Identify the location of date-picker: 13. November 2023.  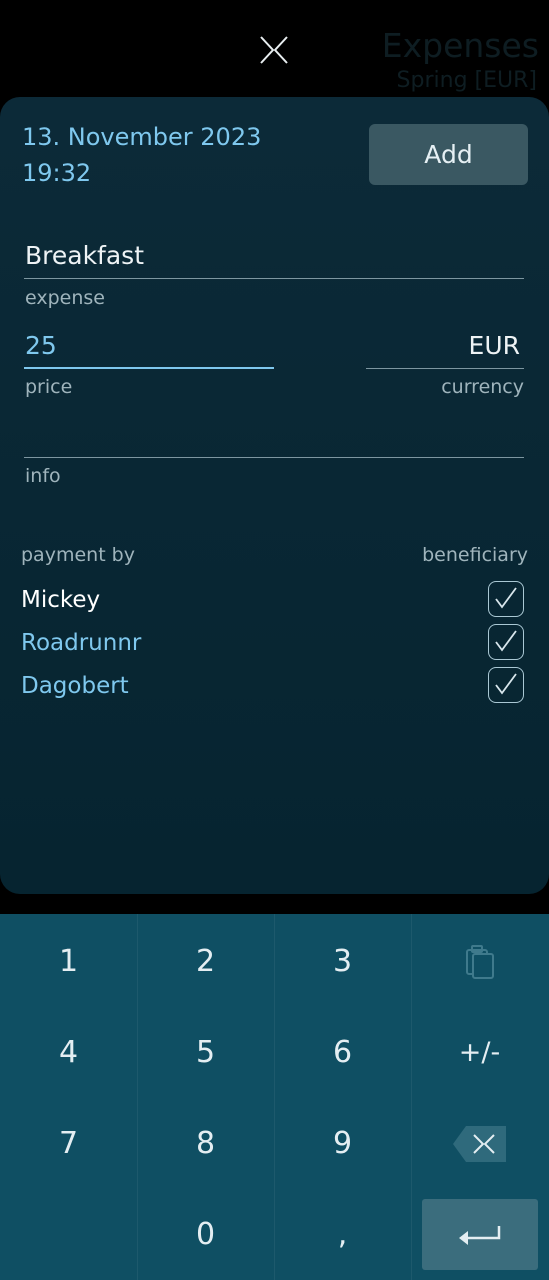
(141, 137).